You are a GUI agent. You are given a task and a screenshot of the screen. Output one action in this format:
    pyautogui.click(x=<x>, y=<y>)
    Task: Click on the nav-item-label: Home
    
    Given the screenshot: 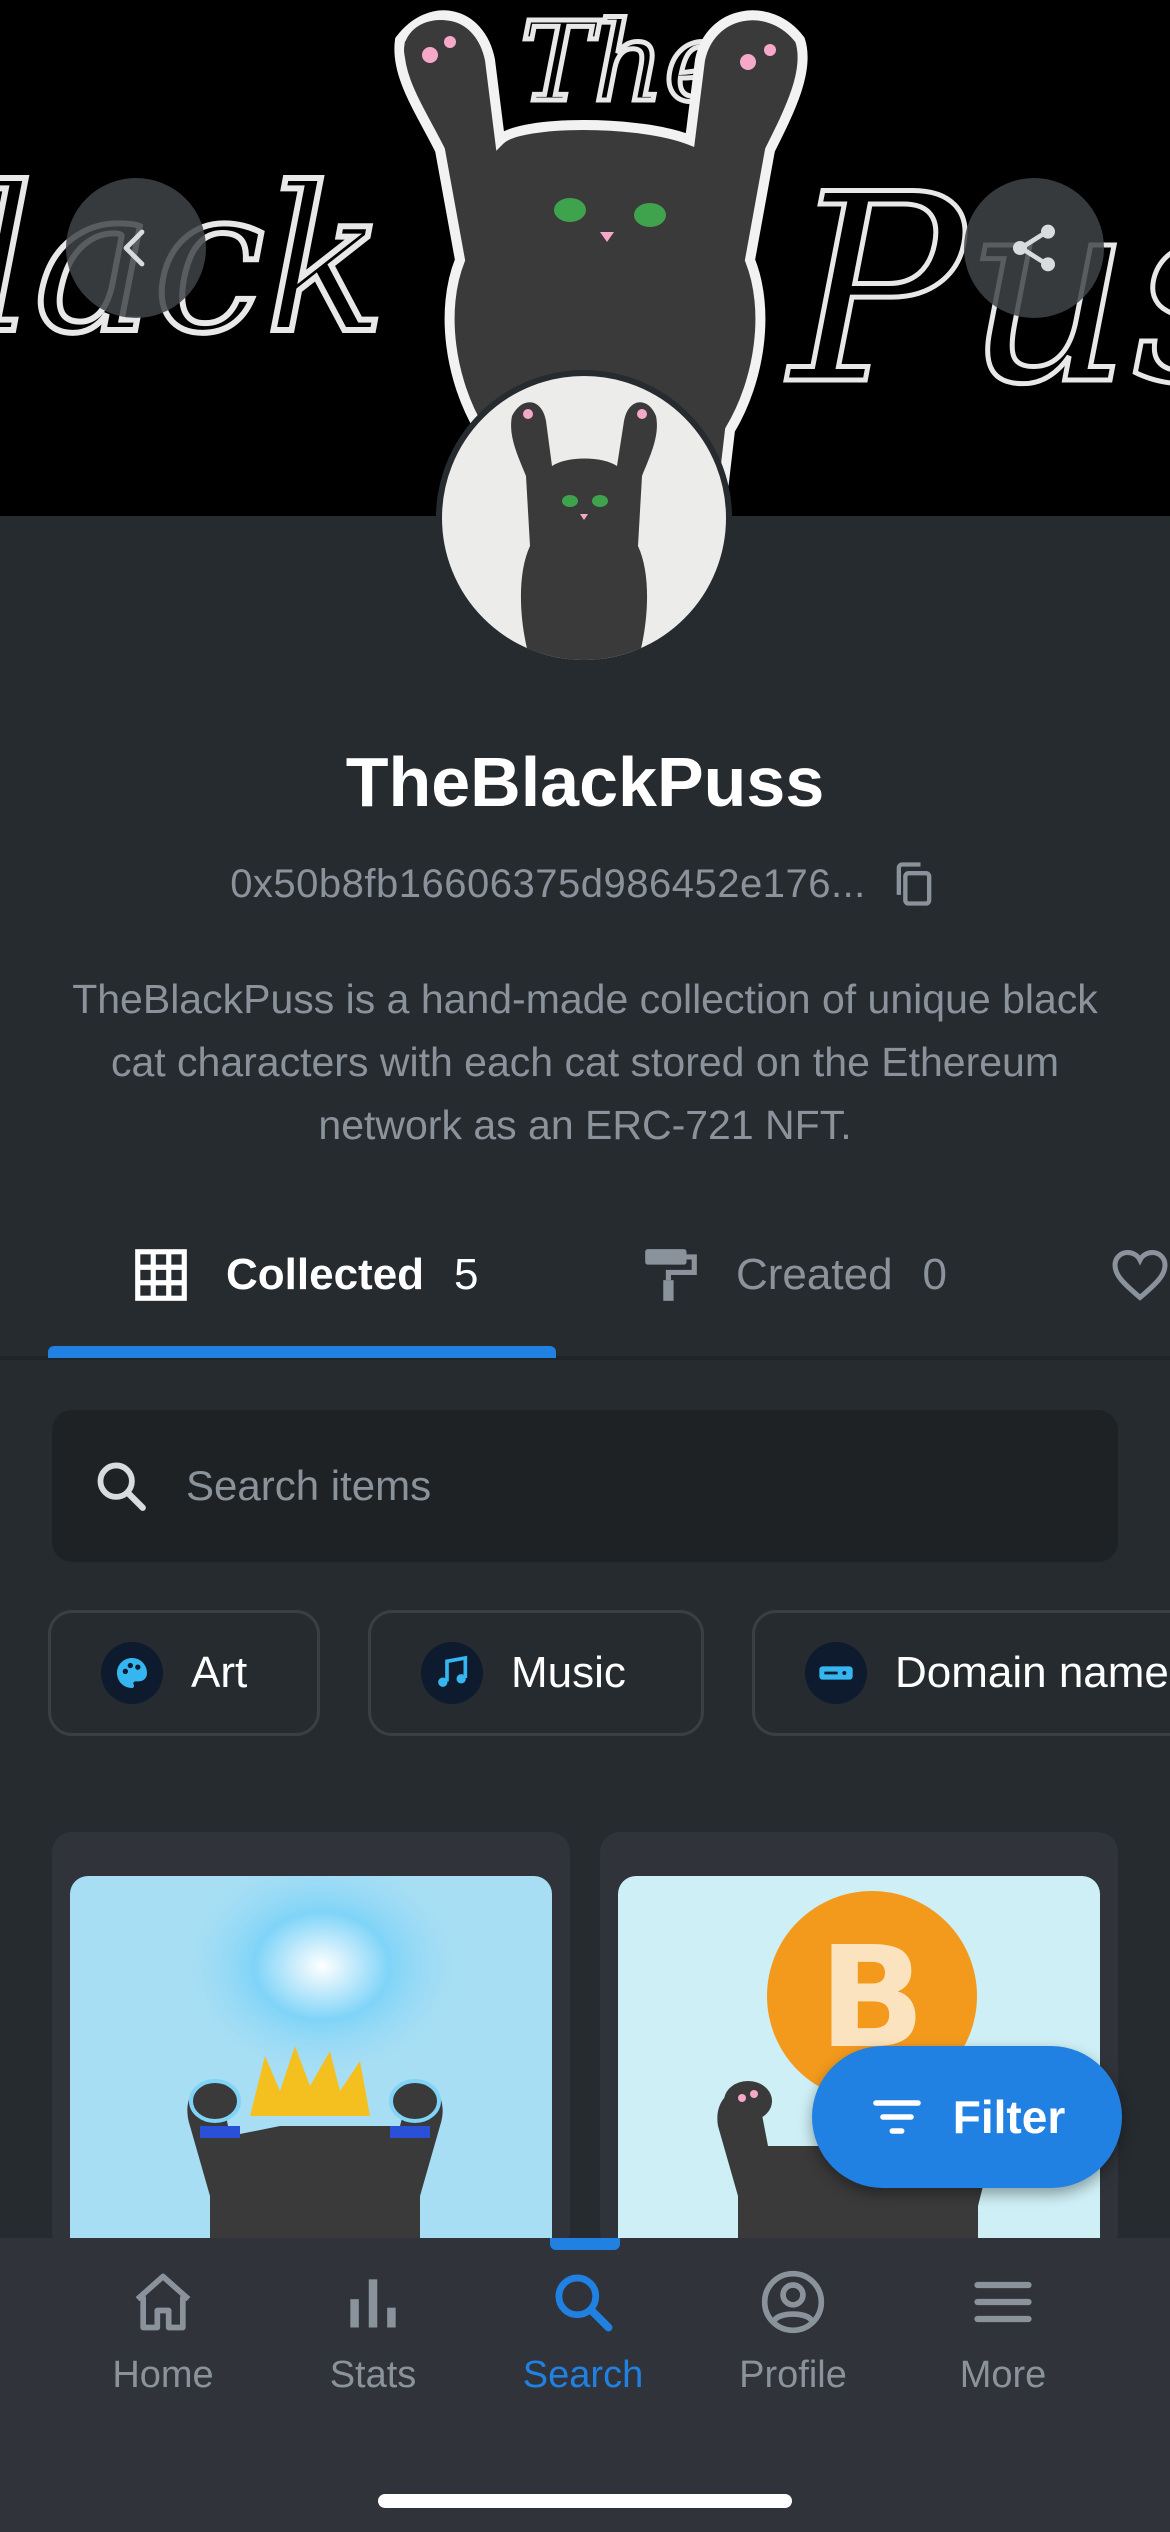 What is the action you would take?
    pyautogui.click(x=163, y=2375)
    